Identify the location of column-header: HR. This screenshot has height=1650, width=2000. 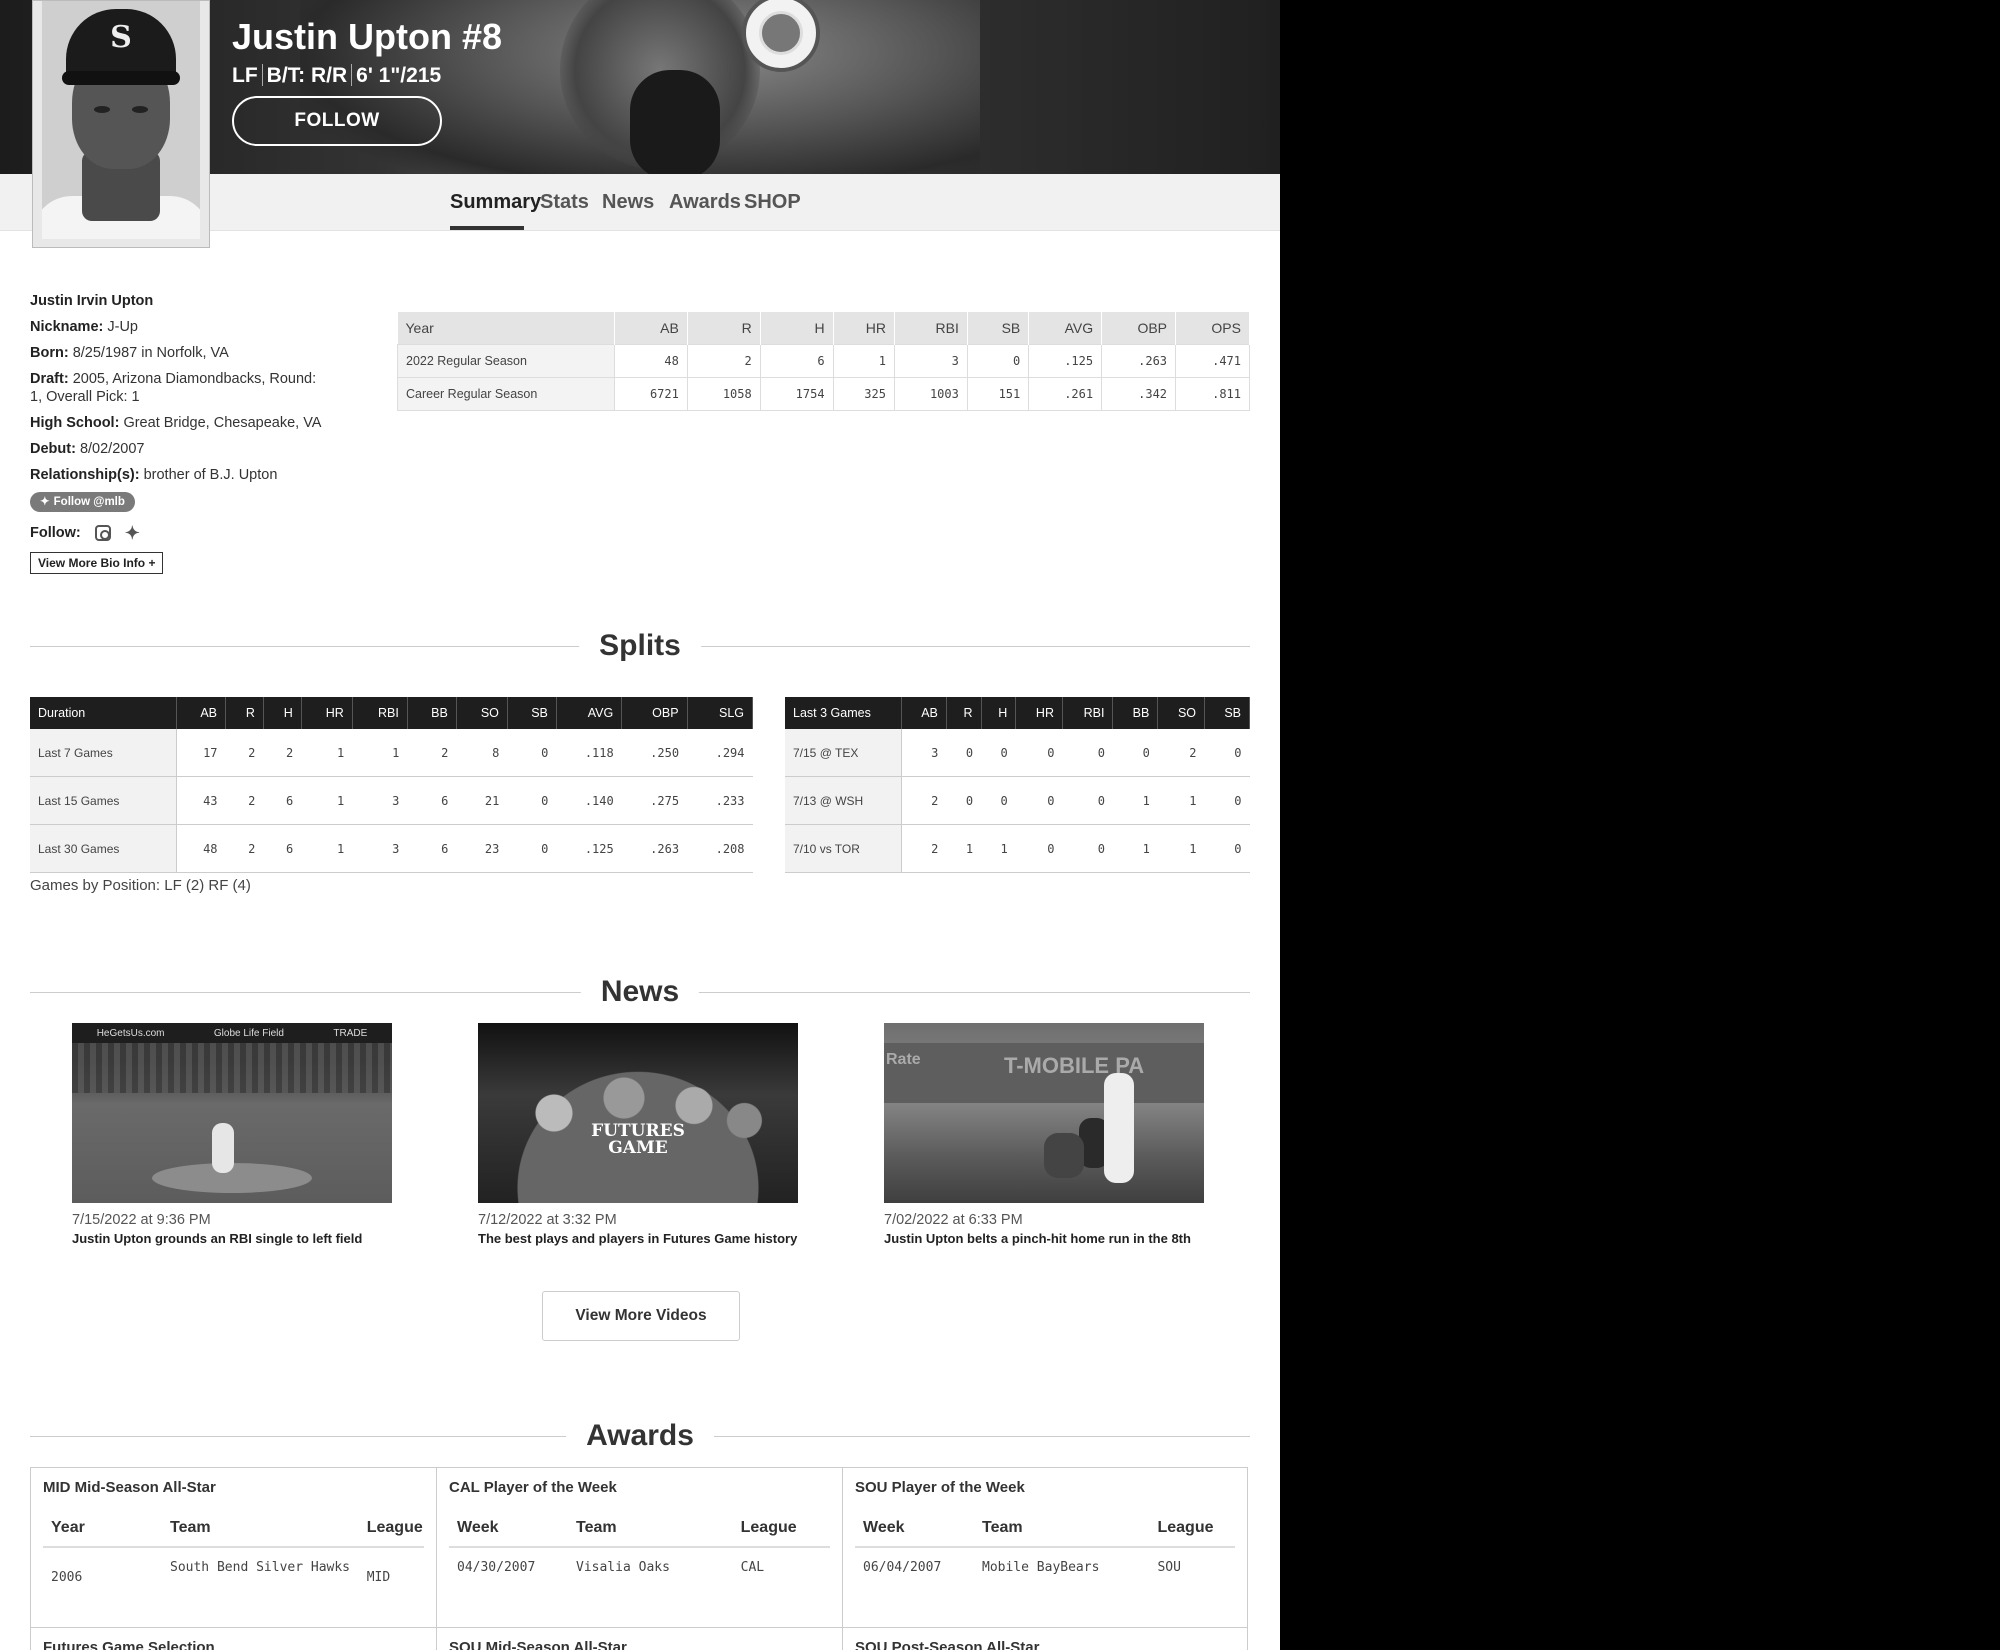
(1039, 713).